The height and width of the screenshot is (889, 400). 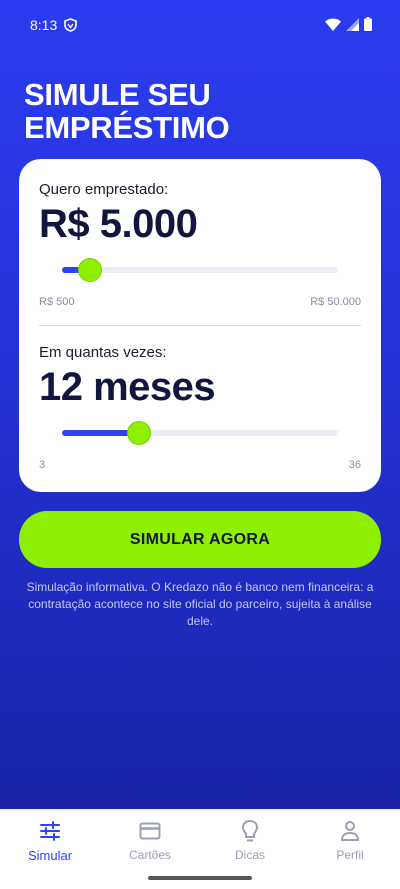 I want to click on amount-slider-thumb, so click(x=89, y=270).